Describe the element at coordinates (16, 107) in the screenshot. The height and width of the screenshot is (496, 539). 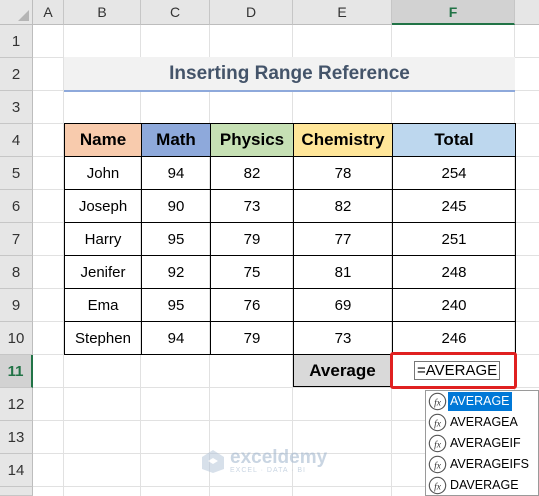
I see `row-header-3: 3` at that location.